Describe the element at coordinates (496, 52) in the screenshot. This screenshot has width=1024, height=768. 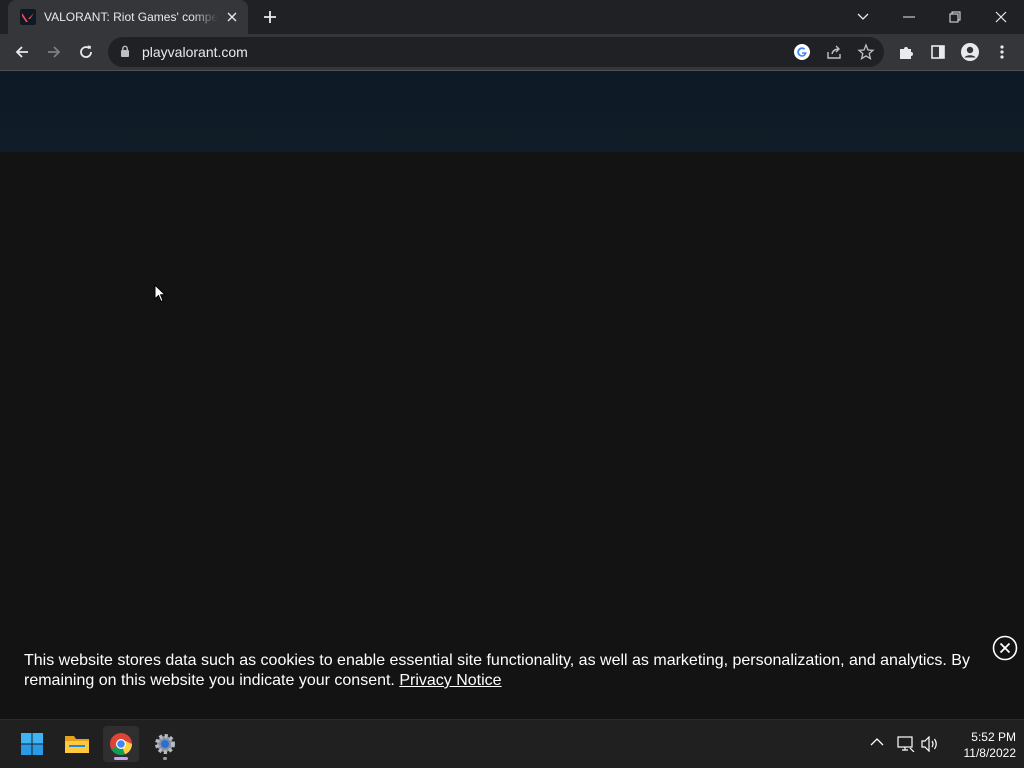
I see `address-bar: playvalorant.com` at that location.